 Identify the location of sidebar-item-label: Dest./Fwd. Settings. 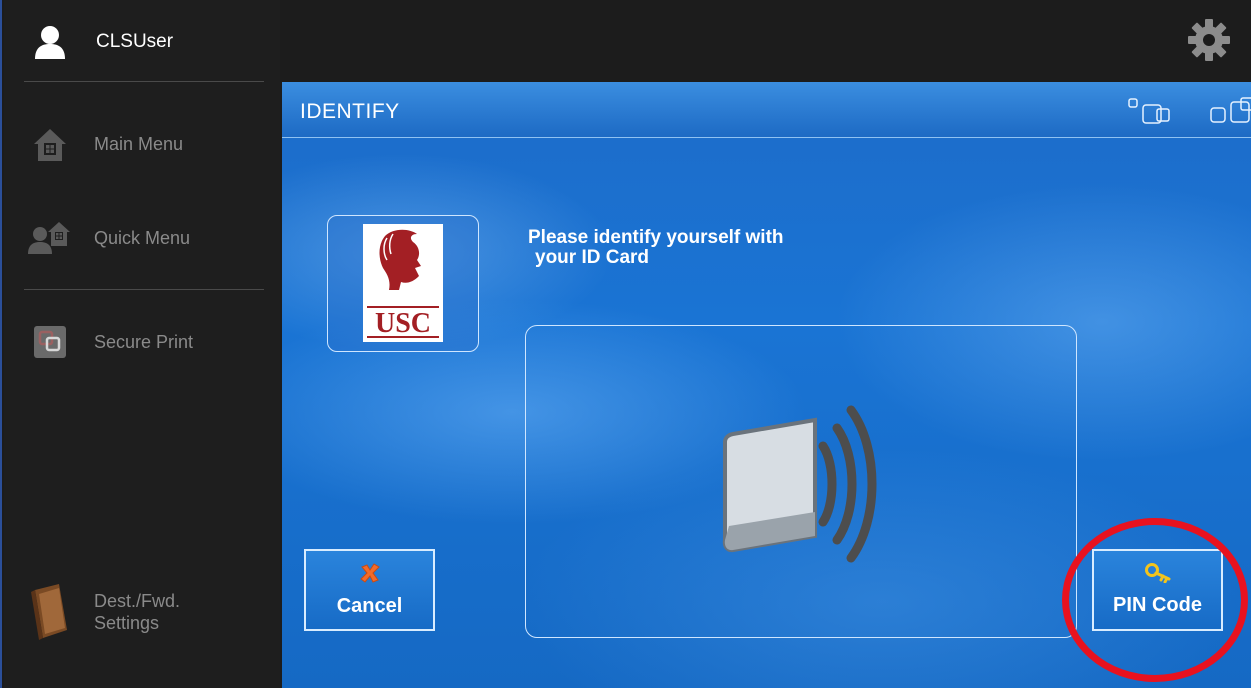
(137, 612).